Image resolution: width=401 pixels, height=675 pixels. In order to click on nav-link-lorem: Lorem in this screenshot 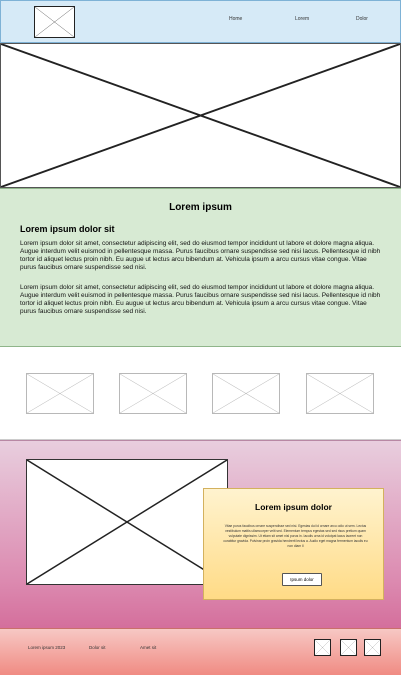, I will do `click(302, 19)`.